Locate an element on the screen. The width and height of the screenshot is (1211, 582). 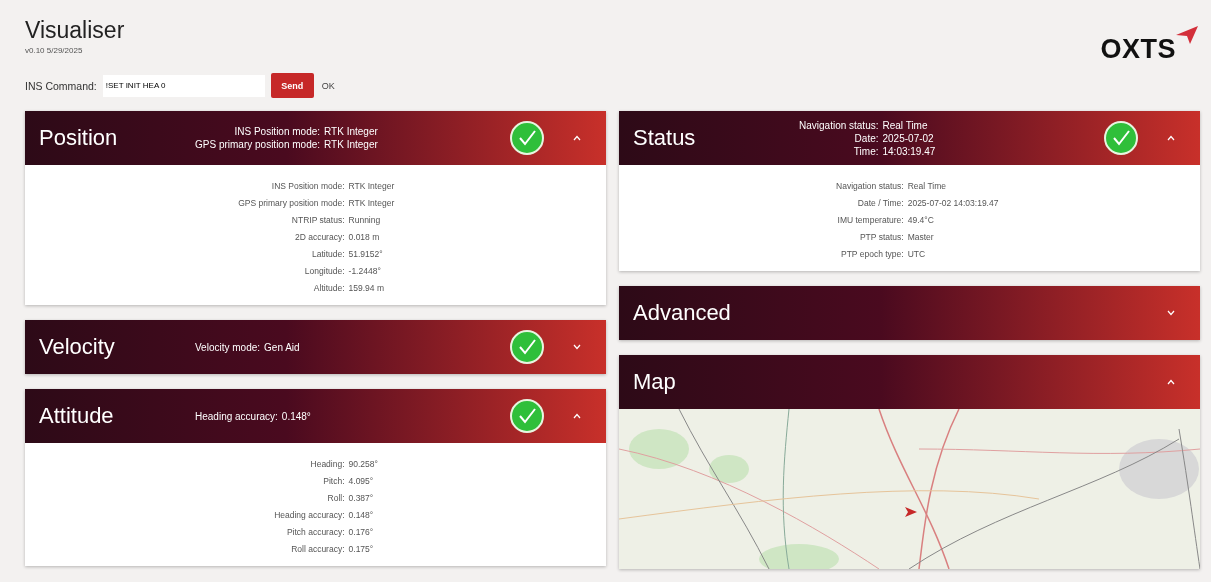
panel-title: Advanced is located at coordinates (682, 313).